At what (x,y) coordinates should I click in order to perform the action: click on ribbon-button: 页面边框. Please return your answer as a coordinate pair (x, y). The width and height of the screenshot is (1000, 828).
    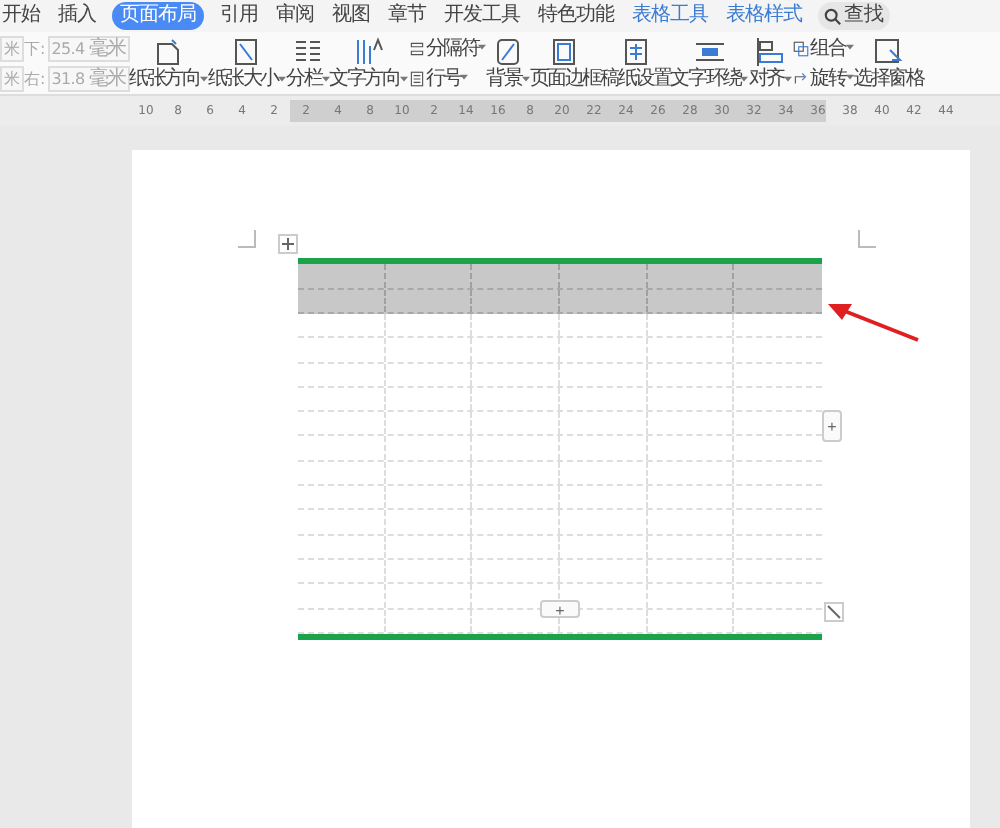
    Looking at the image, I should click on (565, 63).